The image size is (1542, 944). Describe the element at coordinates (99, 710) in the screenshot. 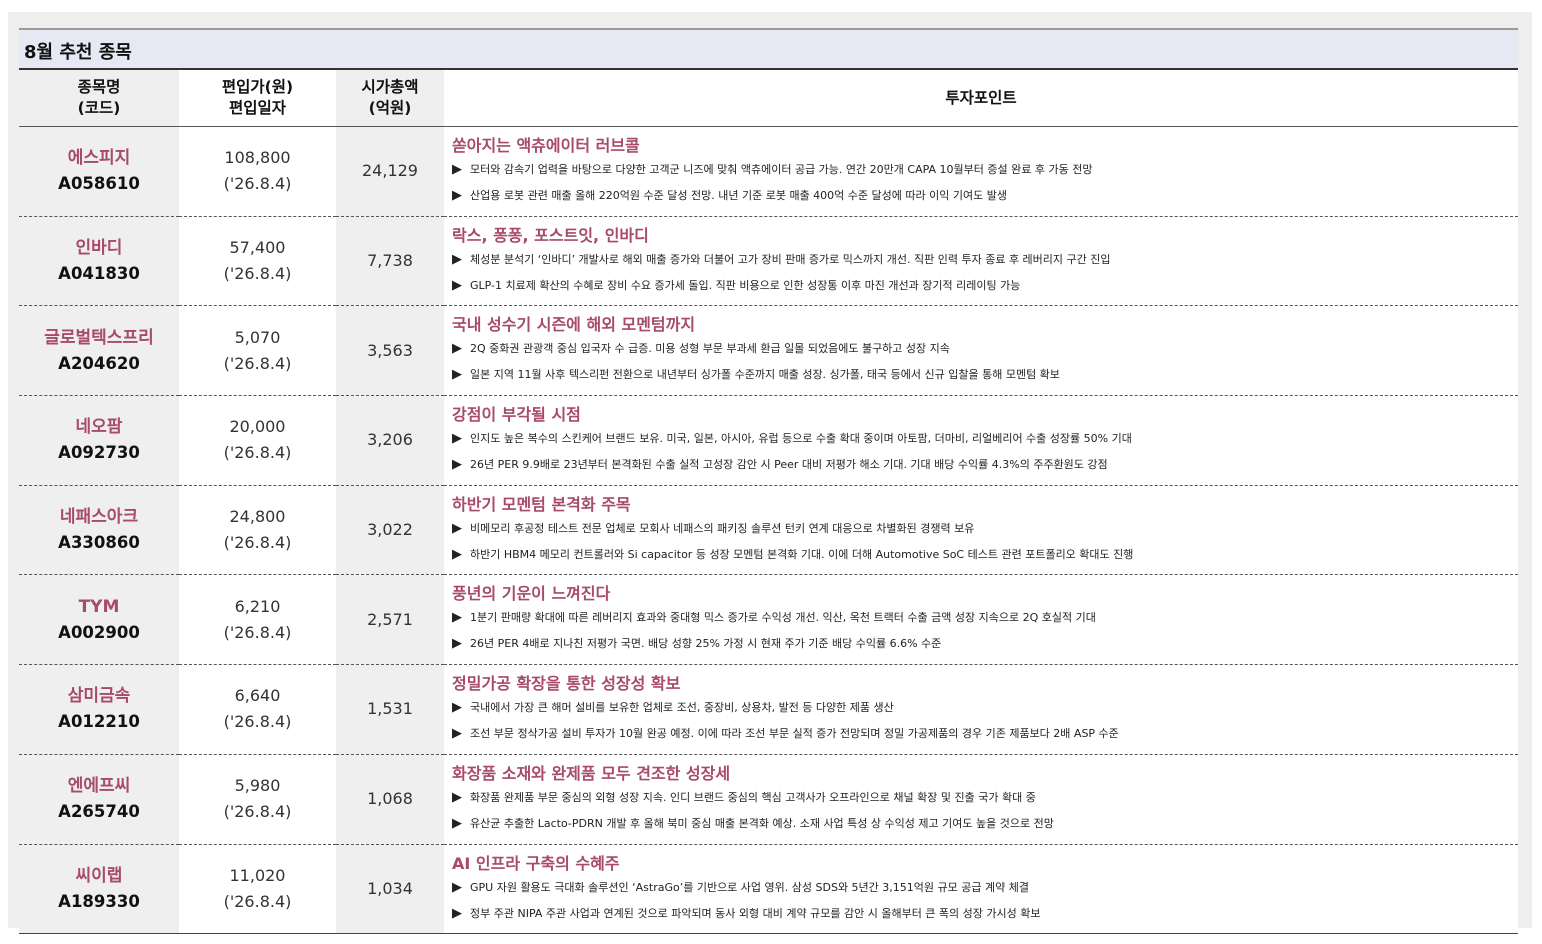

I see `stock-name-cell: 삼미금속 A012210` at that location.